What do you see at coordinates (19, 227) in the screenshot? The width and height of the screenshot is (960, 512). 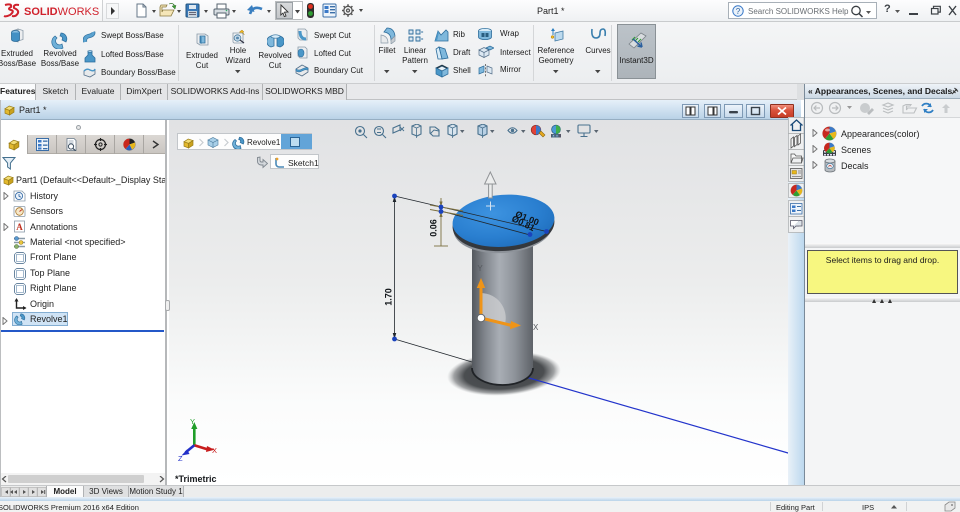 I see `svg-text: A` at bounding box center [19, 227].